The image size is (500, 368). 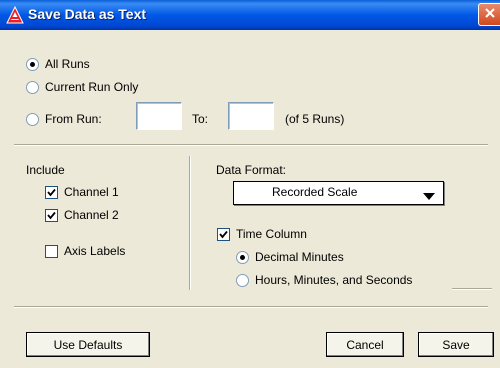 I want to click on window-title: Save Data as Text, so click(x=87, y=14).